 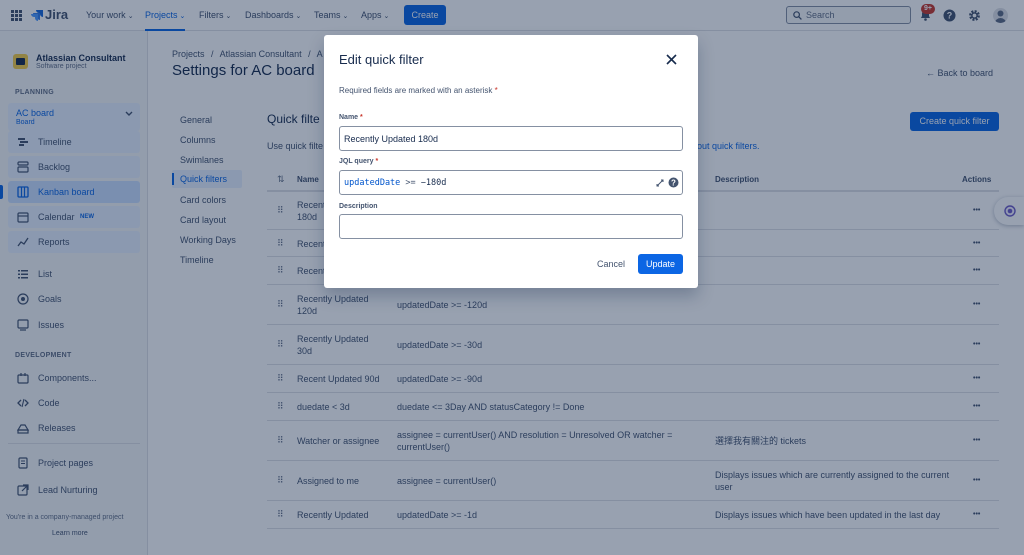 I want to click on jql-value-token: −180d, so click(x=433, y=183).